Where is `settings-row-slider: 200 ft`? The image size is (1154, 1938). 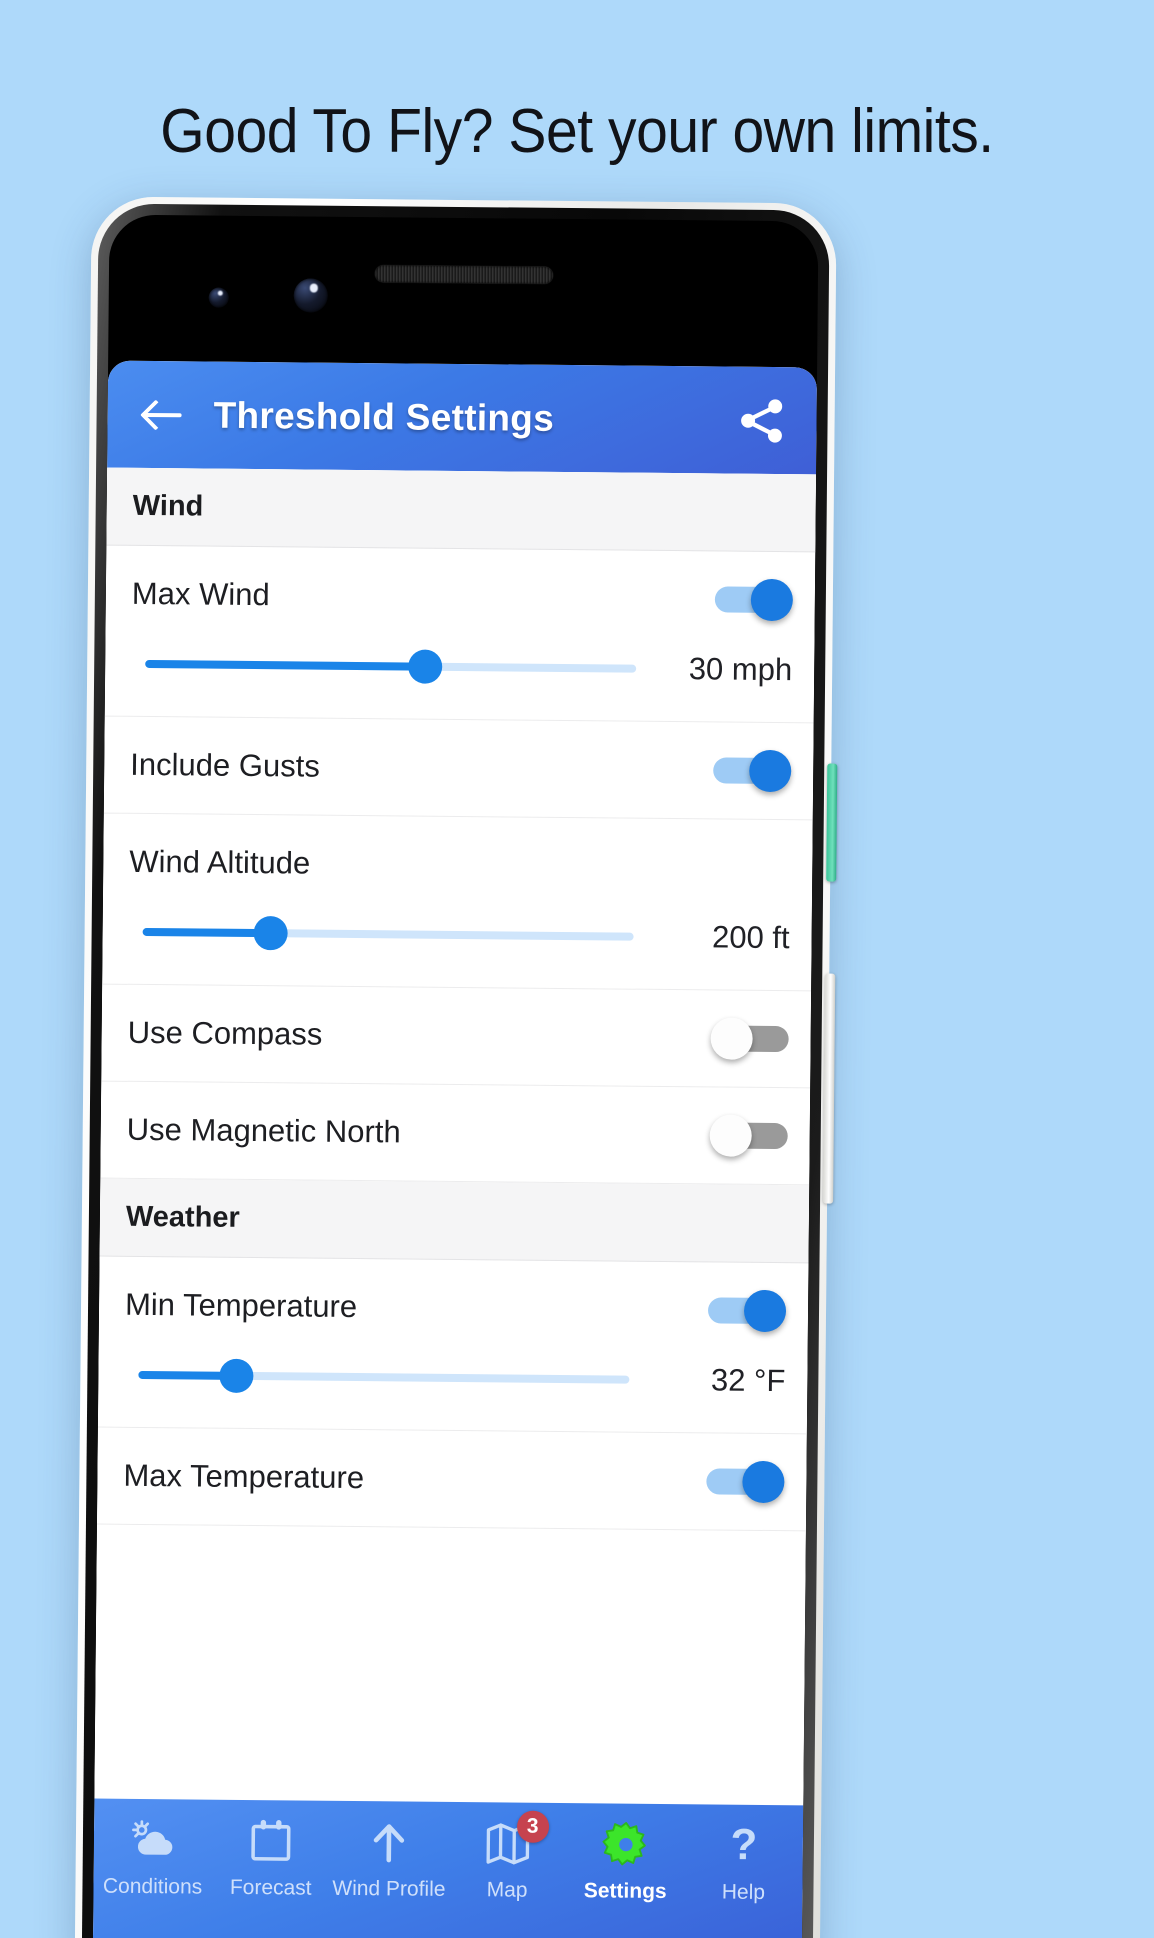
settings-row-slider: 200 ft is located at coordinates (459, 950).